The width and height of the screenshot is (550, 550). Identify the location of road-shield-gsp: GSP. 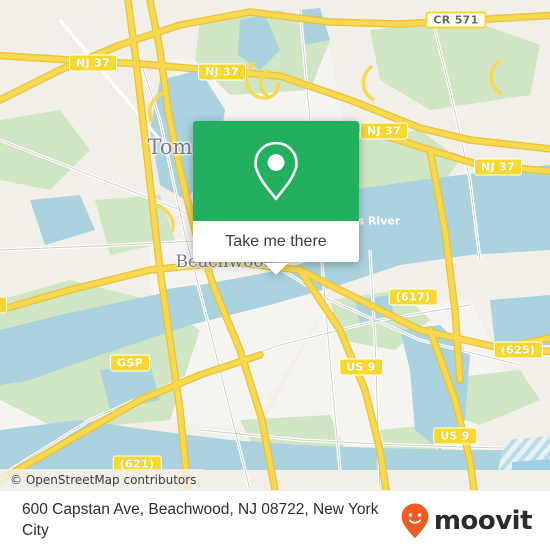
(130, 363).